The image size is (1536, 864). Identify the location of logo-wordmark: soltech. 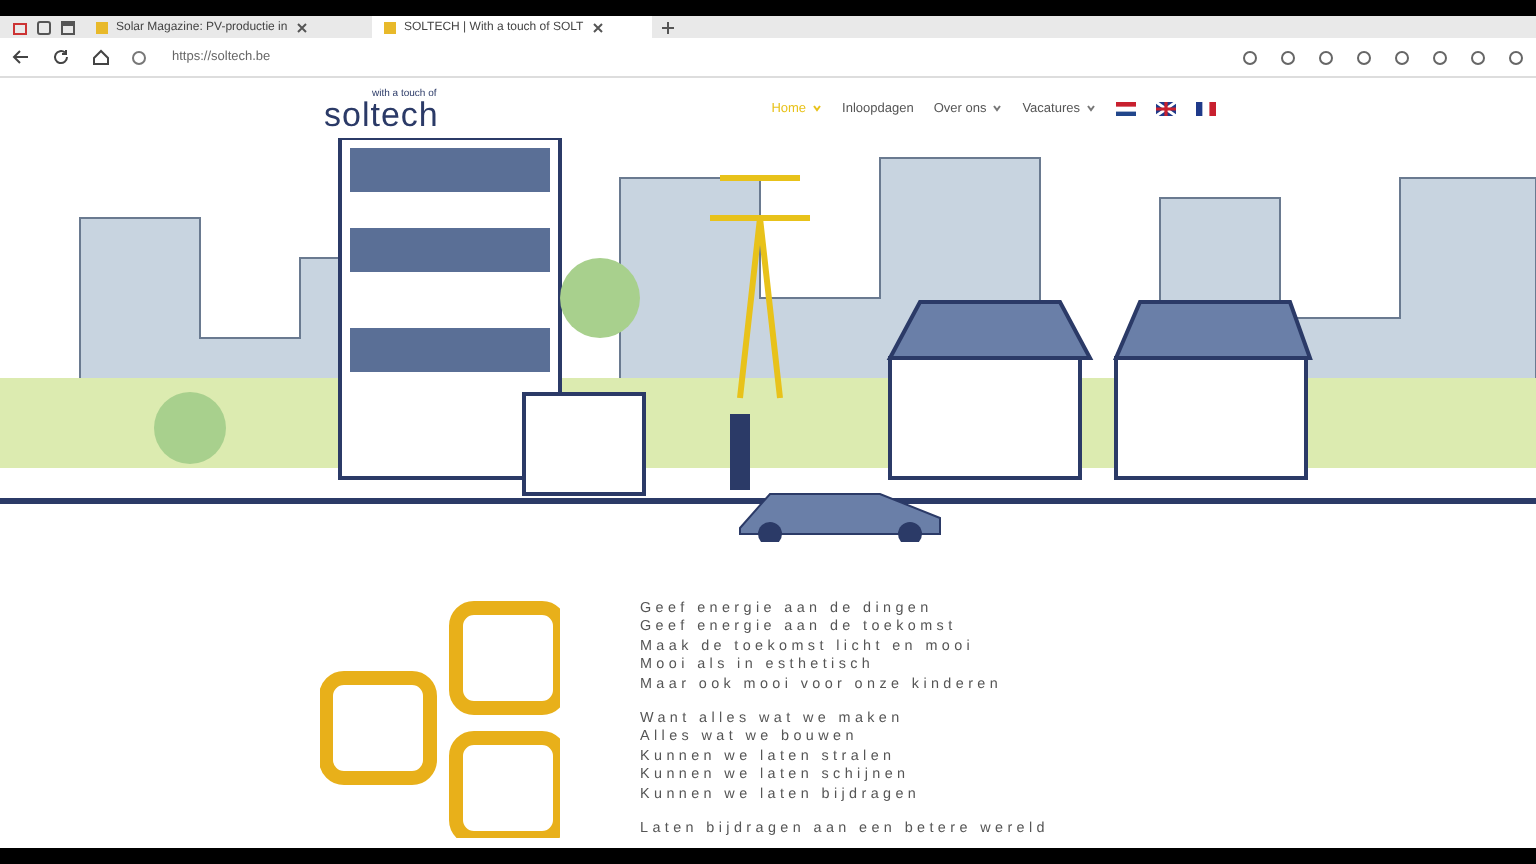
(381, 114).